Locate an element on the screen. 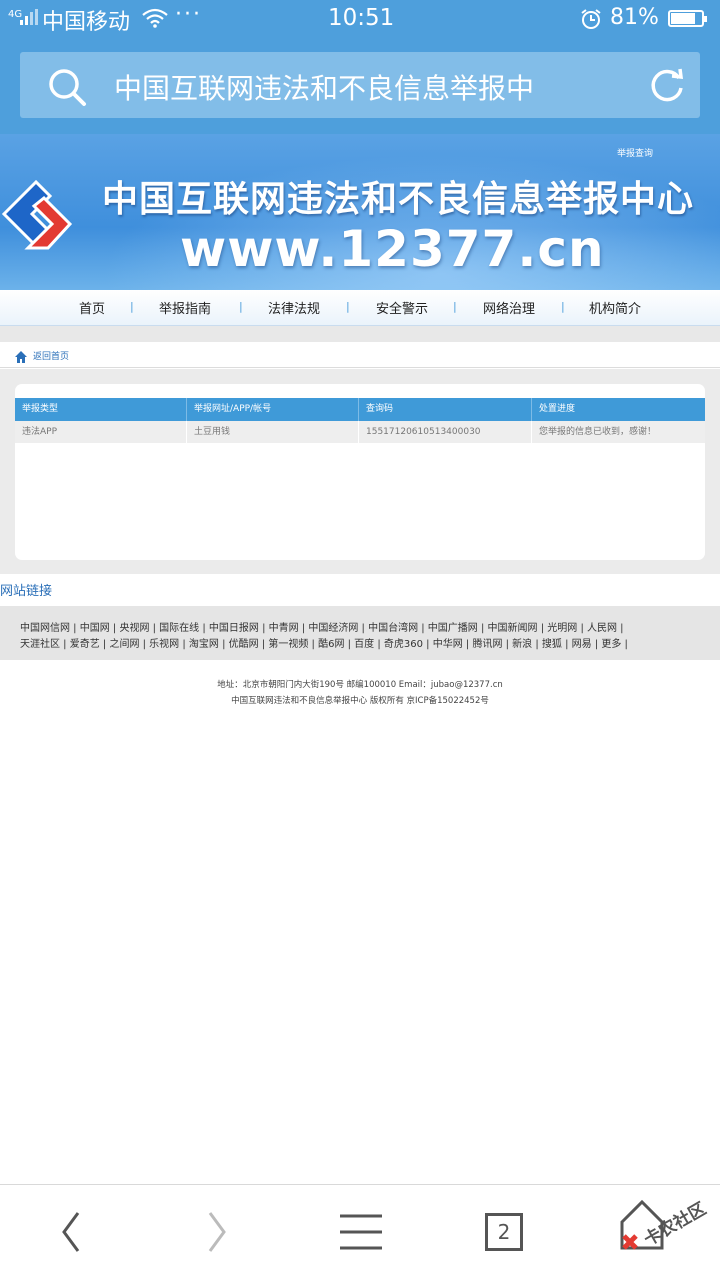  site-logo is located at coordinates (43, 220).